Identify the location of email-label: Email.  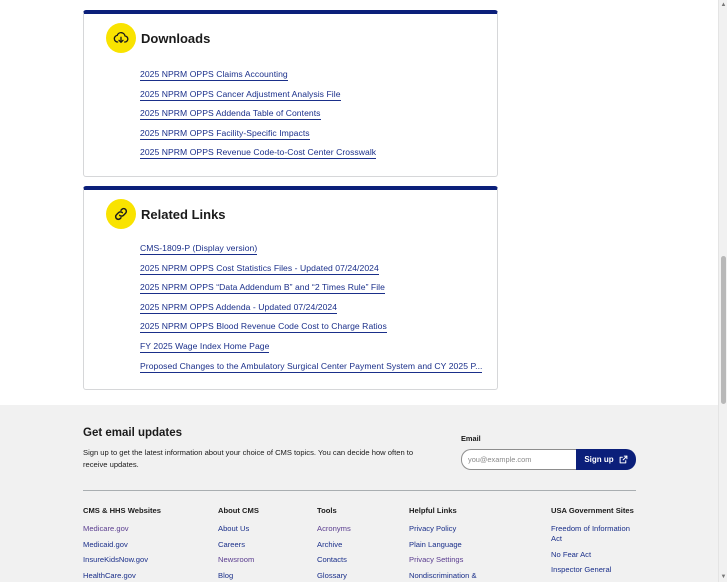
(471, 438).